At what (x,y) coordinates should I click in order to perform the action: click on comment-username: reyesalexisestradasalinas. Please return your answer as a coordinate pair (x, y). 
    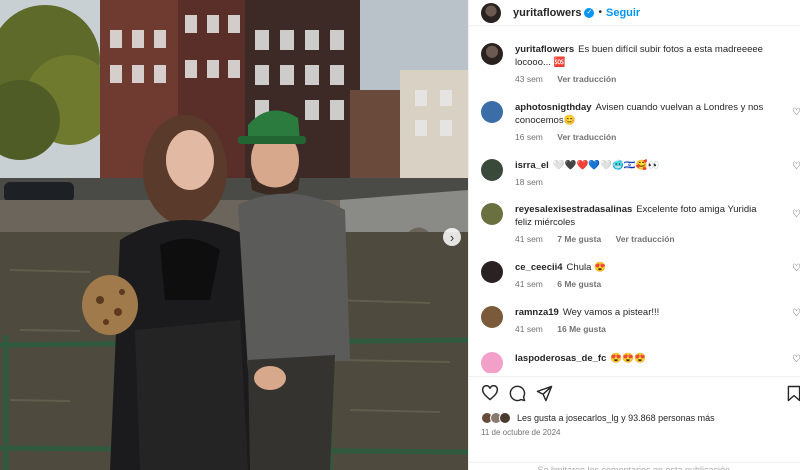
    Looking at the image, I should click on (573, 209).